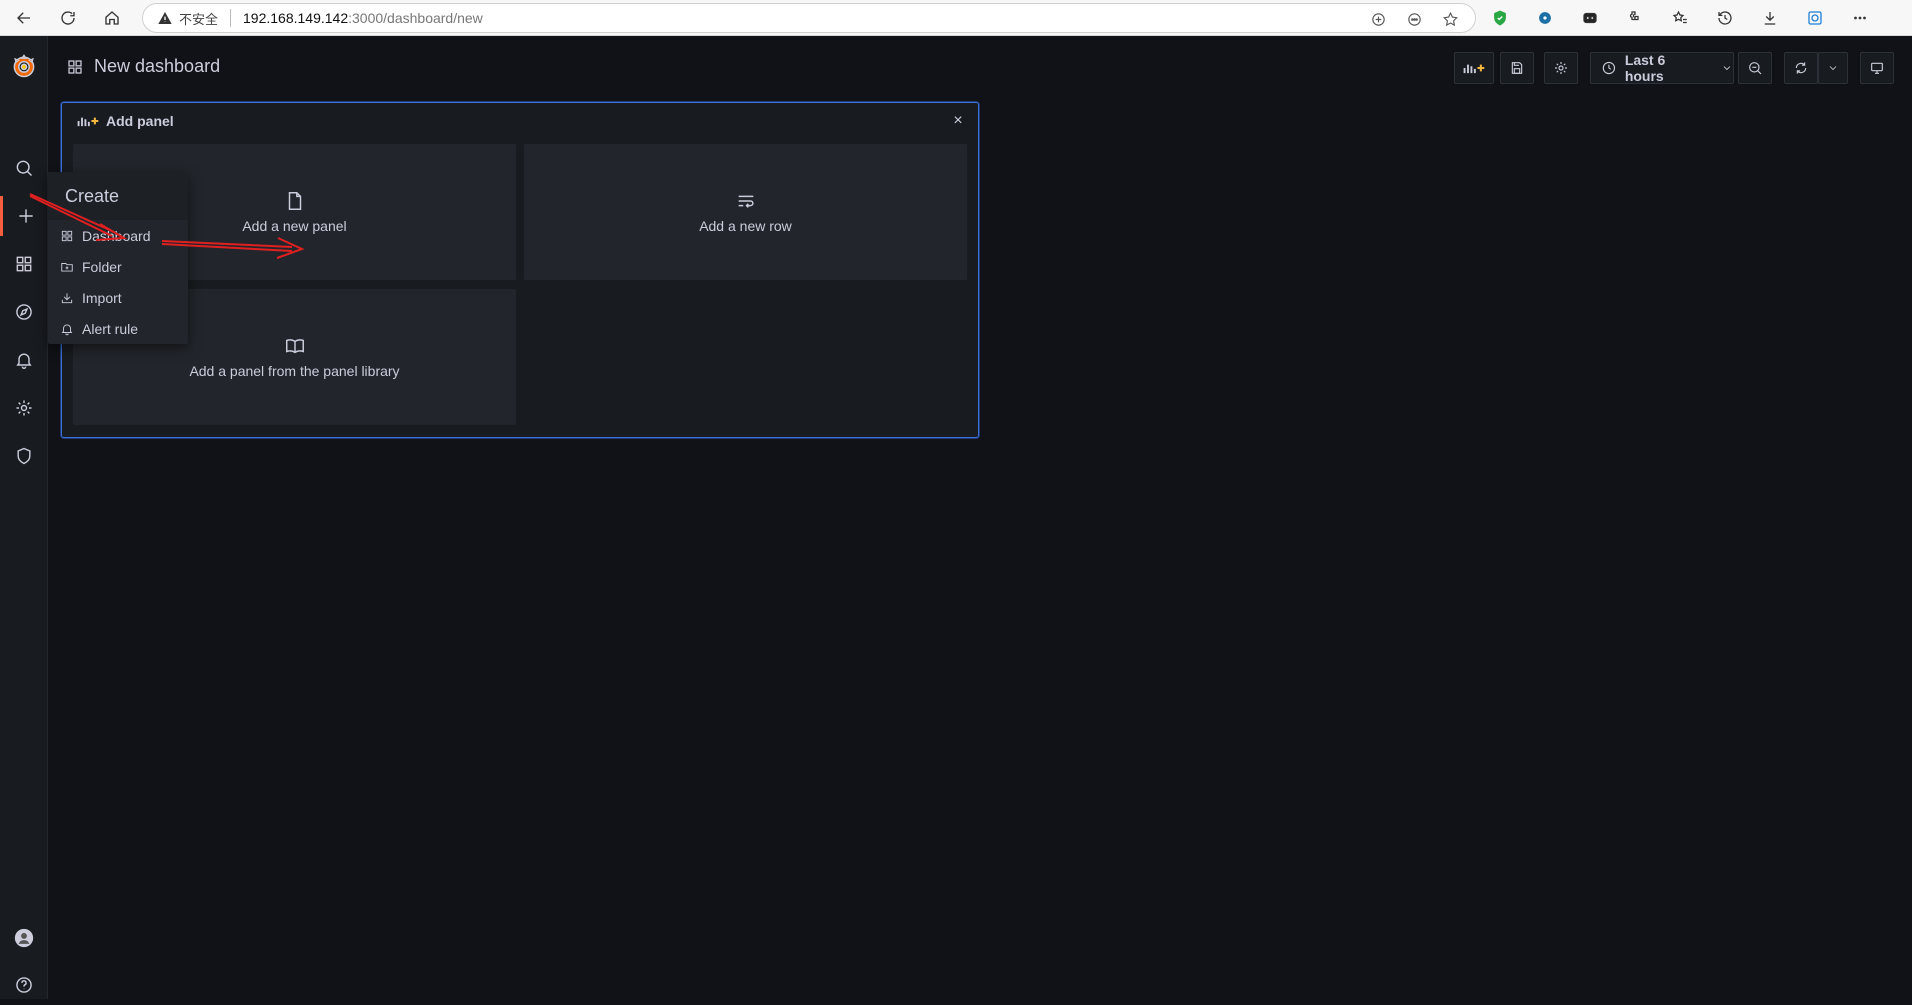  I want to click on insecure-label: 不安全, so click(199, 20).